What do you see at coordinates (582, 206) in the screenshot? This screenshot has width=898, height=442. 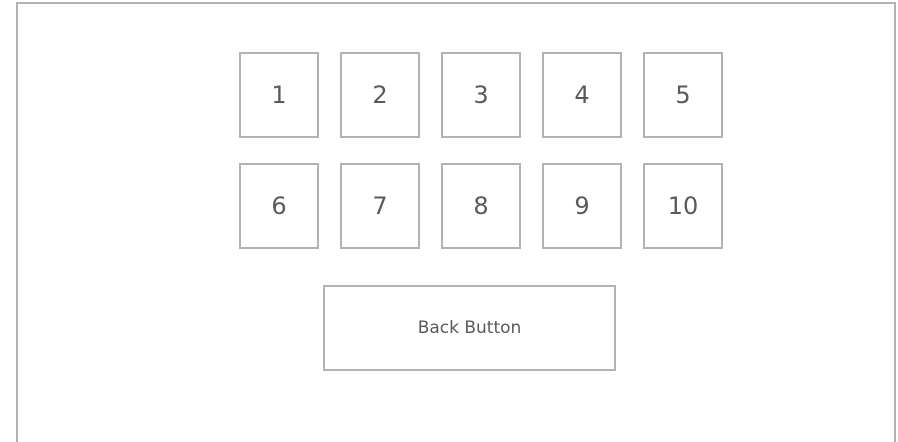 I see `level-button-9: 9` at bounding box center [582, 206].